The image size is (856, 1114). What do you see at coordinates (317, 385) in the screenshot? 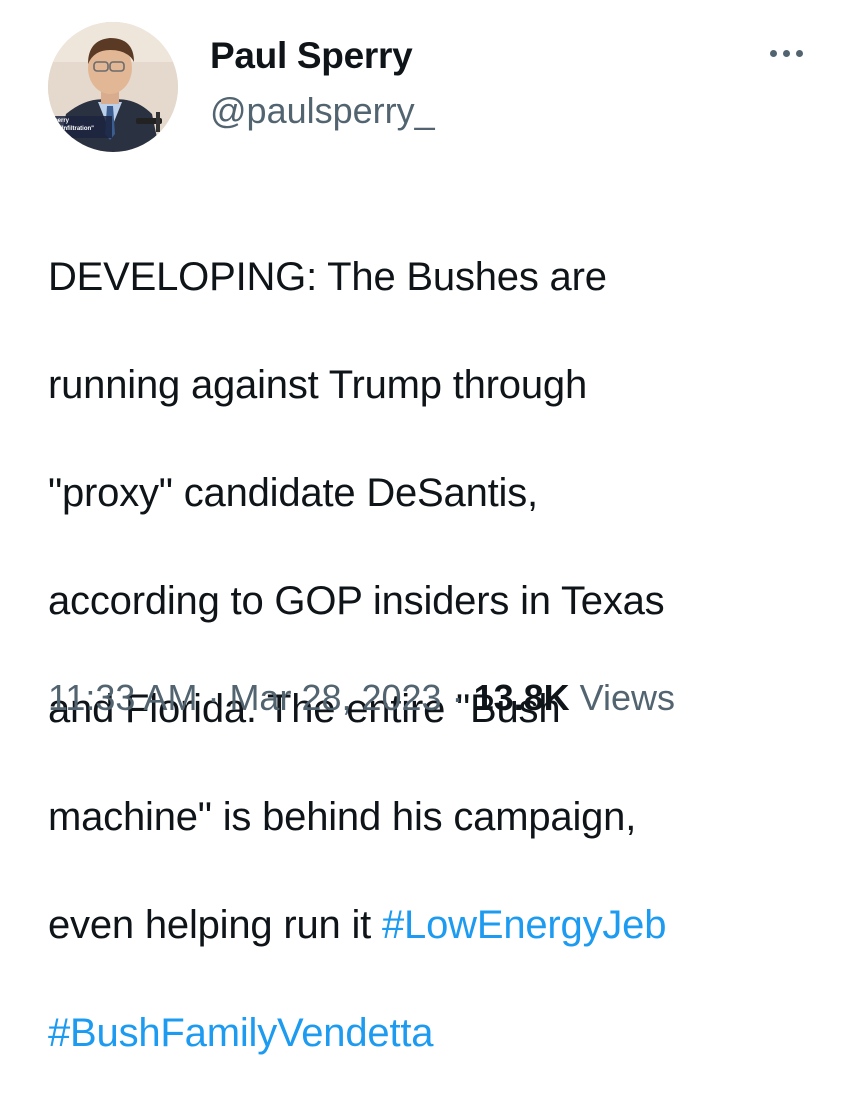
I see `tweet-text-line: running against Trump through` at bounding box center [317, 385].